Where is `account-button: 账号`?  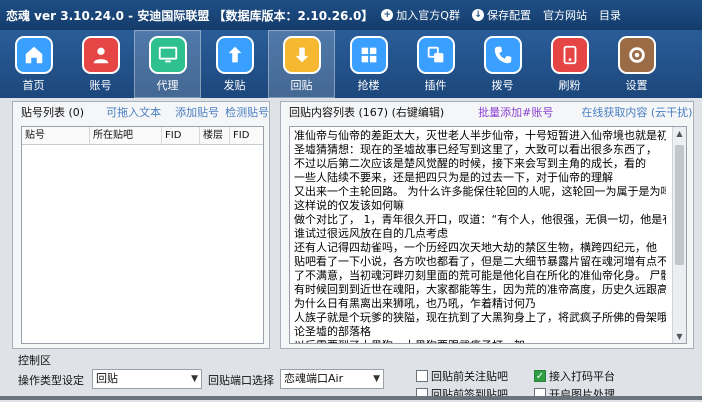
account-button: 账号 is located at coordinates (100, 64).